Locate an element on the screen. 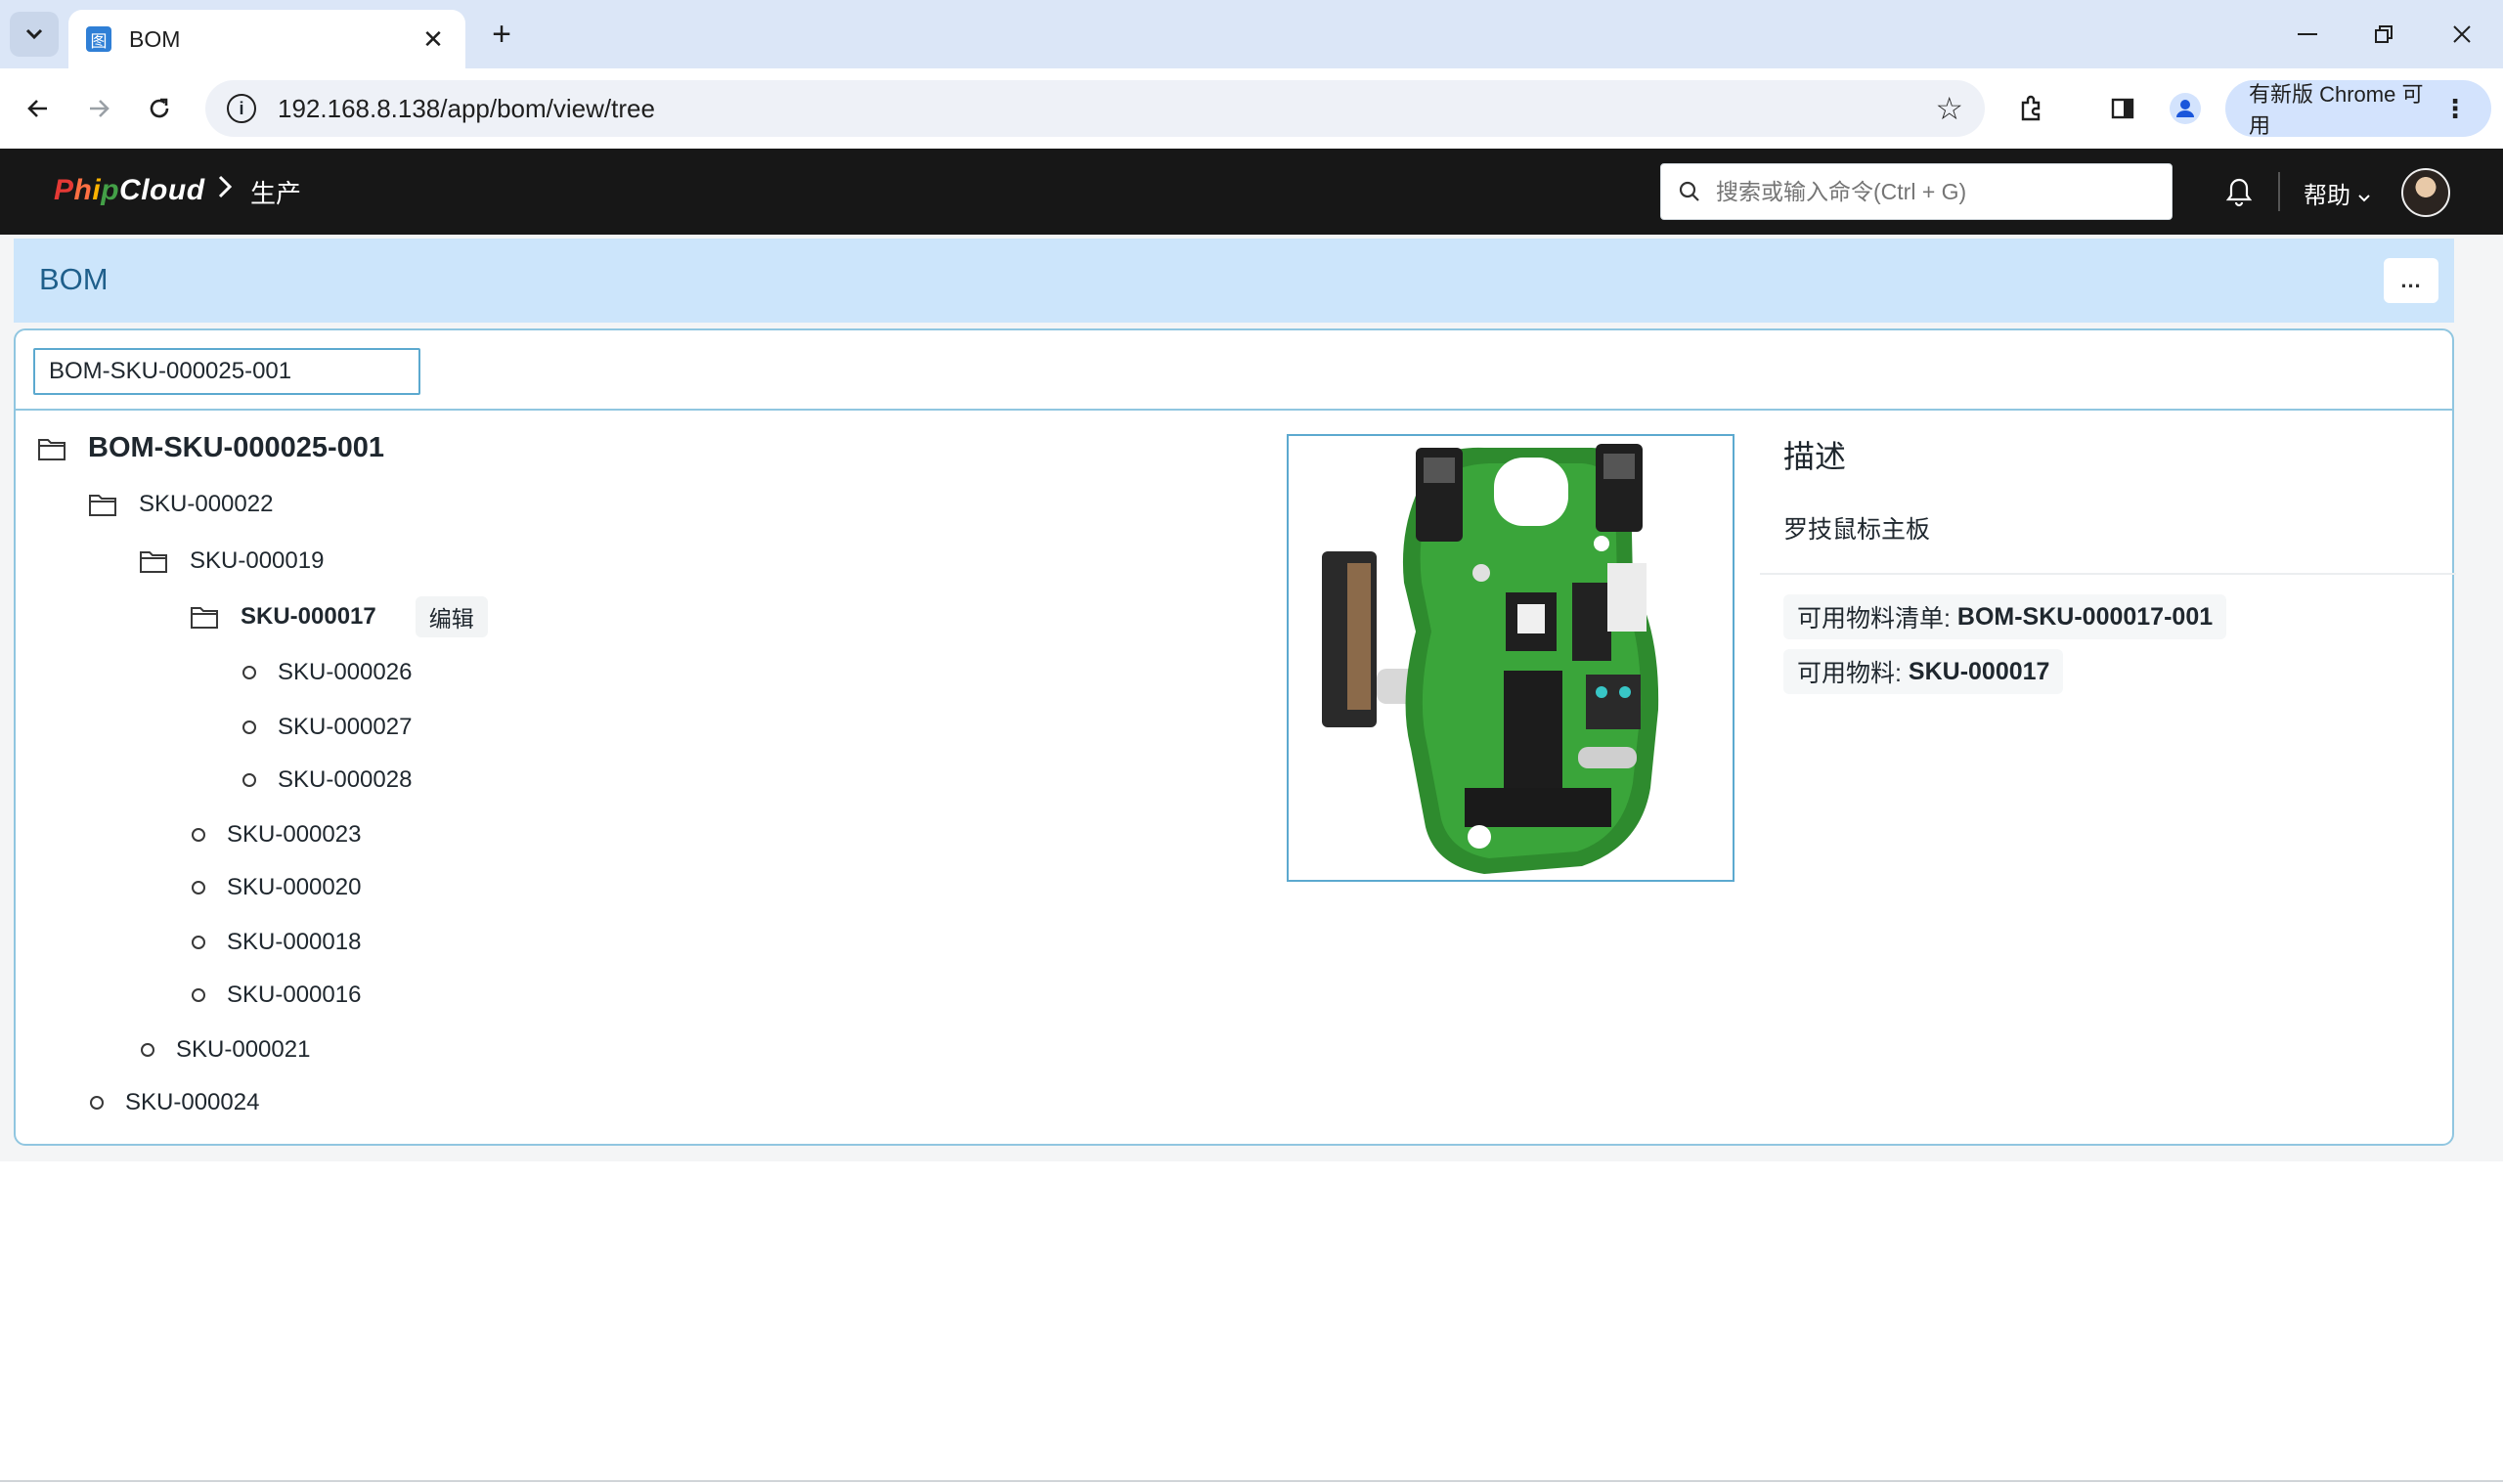  available-bom-pill: 可用物料清单: BOM-SKU-000017-001 is located at coordinates (2005, 616).